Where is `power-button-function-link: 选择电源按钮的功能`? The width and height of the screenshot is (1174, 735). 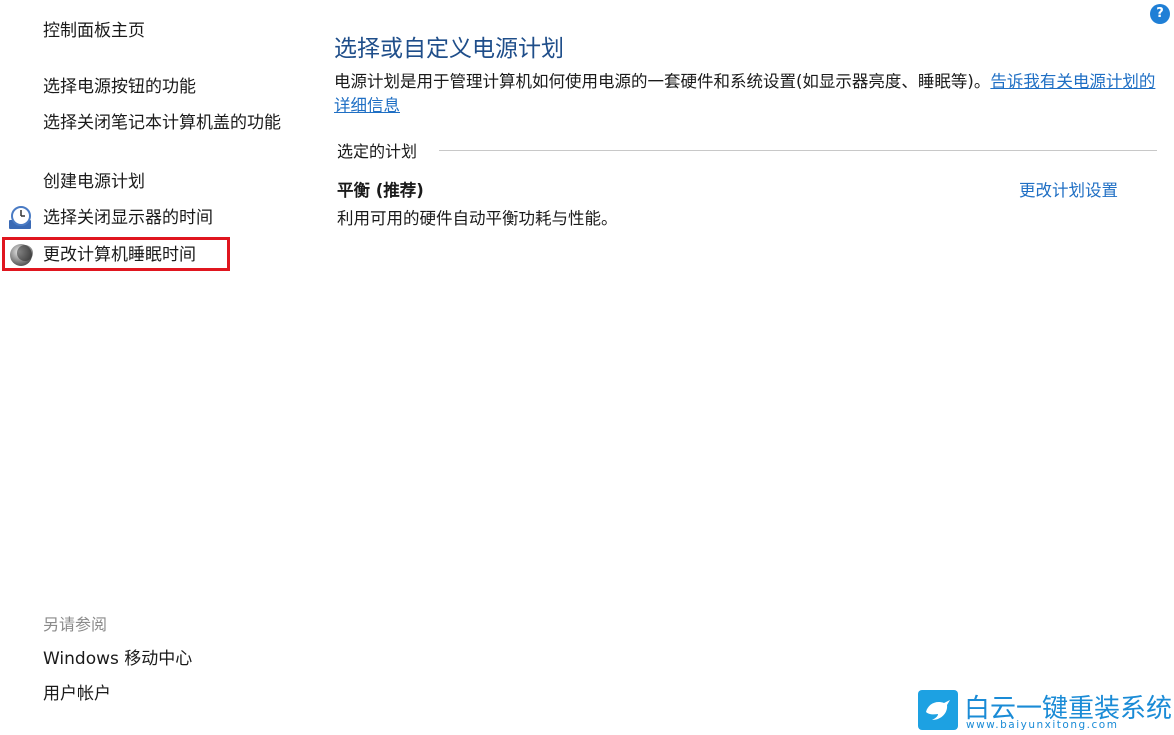
power-button-function-link: 选择电源按钮的功能 is located at coordinates (119, 87).